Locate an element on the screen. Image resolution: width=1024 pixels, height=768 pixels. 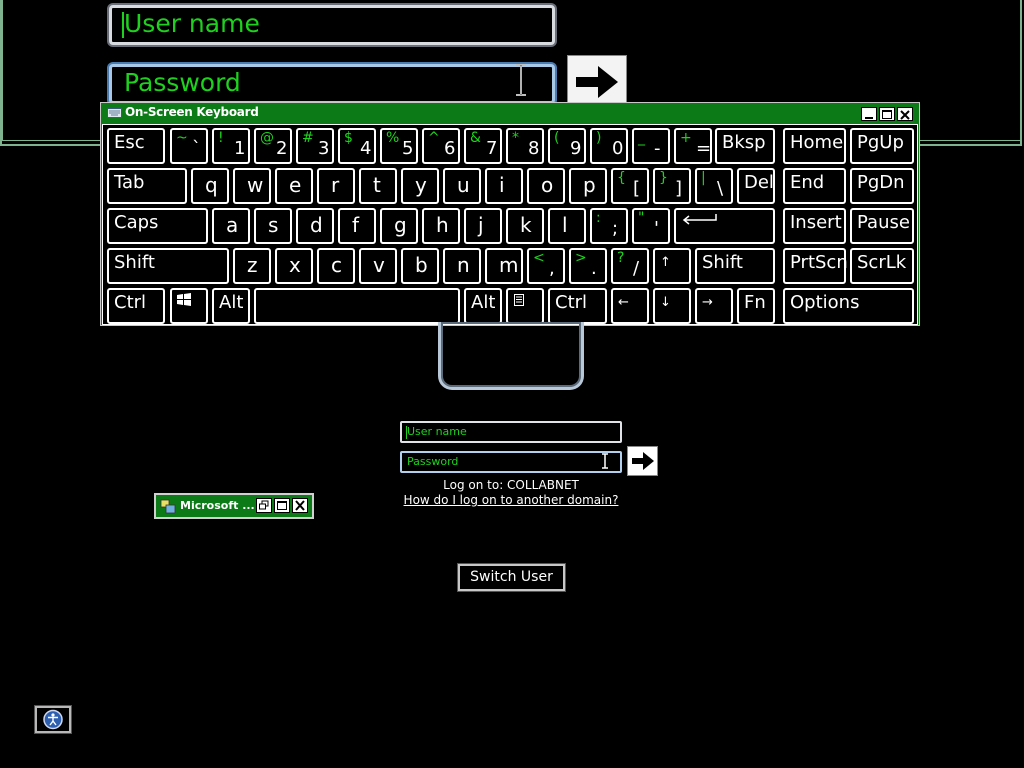
key-j: j is located at coordinates (483, 226).